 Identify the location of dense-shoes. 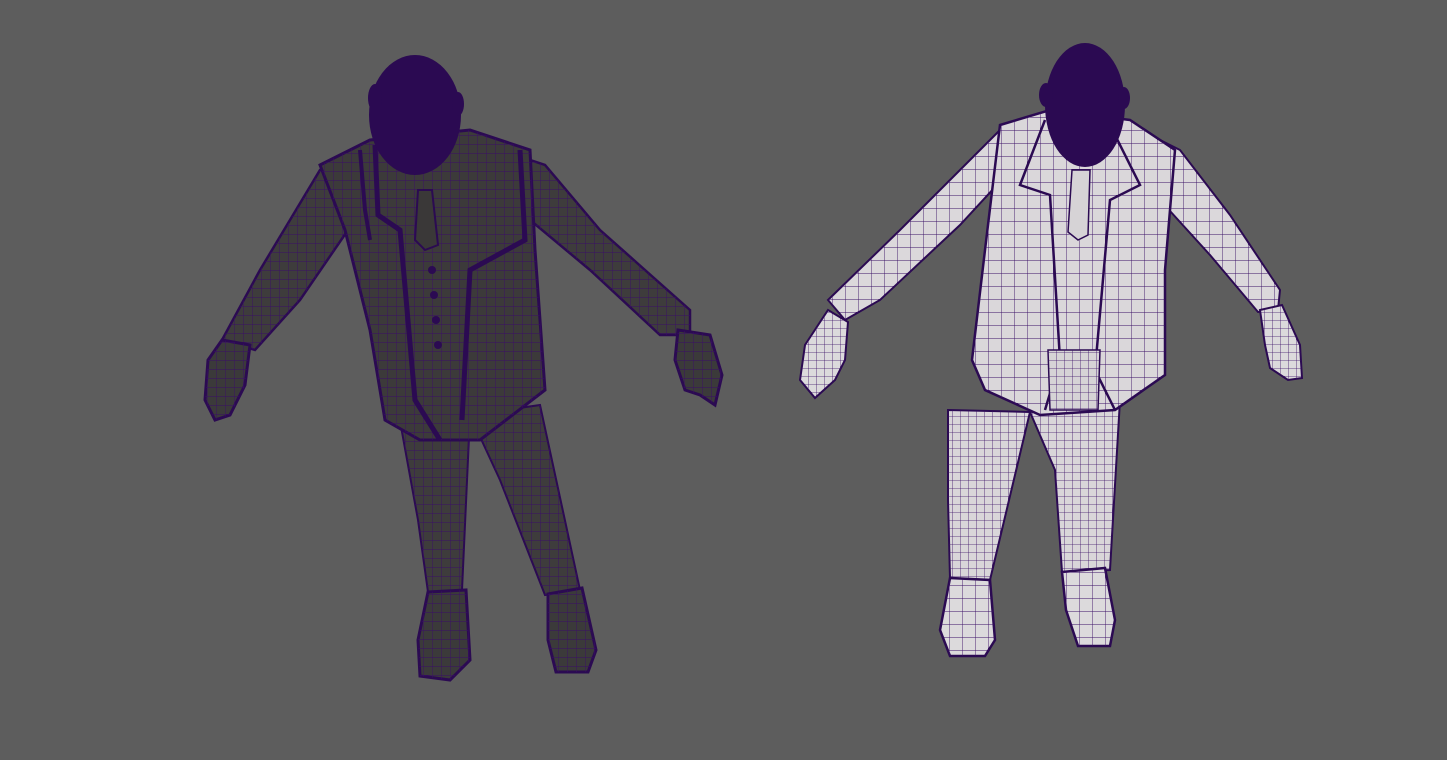
(507, 634).